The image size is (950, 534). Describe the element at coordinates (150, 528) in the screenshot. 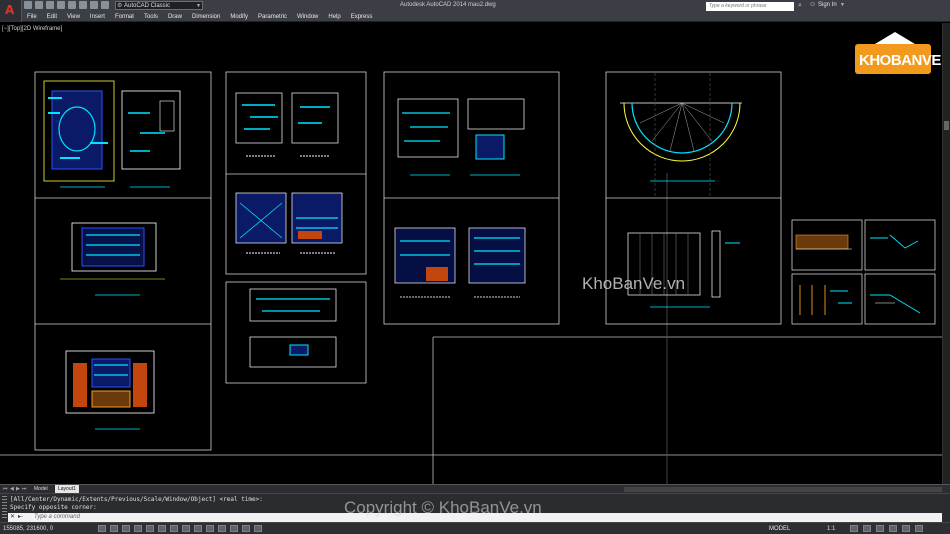

I see `polar-tracking-icon` at that location.